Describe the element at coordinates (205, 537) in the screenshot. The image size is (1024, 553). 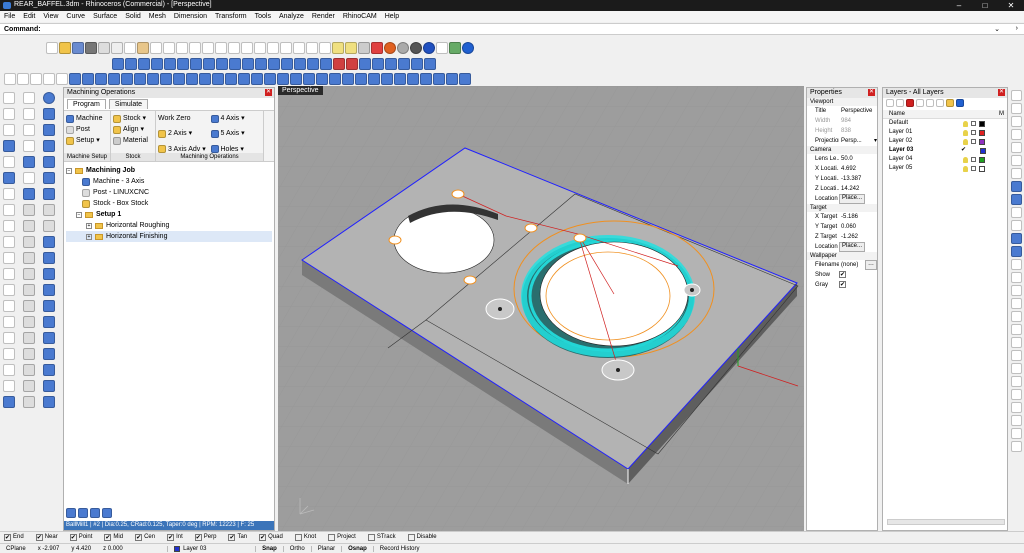
I see `osnap-perp: ✔ Perp` at that location.